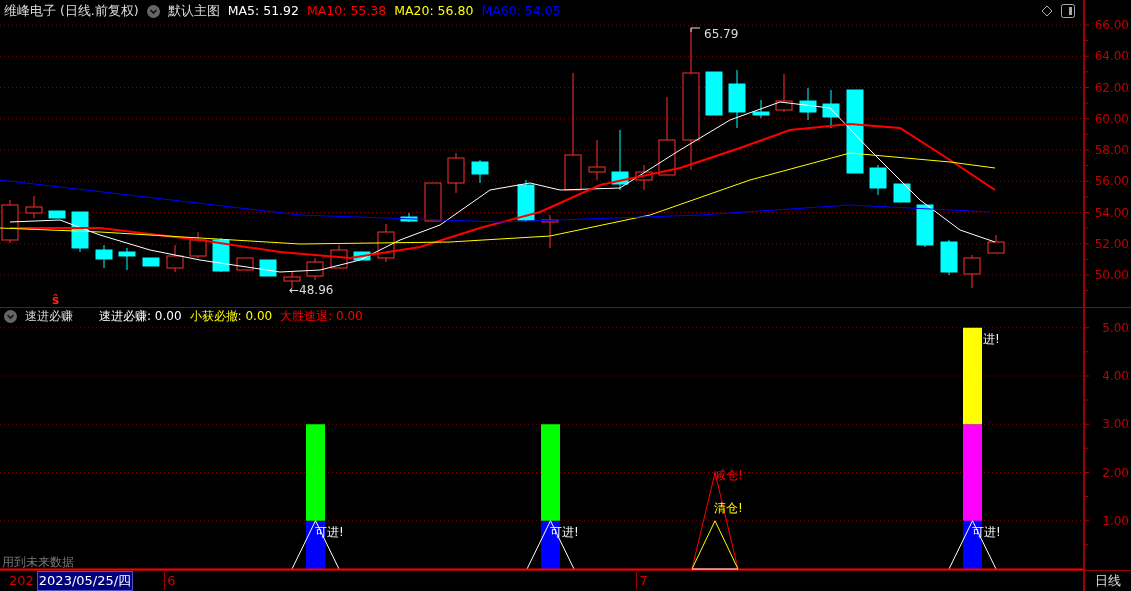  Describe the element at coordinates (56, 300) in the screenshot. I see `signal-marker: ŝ` at that location.